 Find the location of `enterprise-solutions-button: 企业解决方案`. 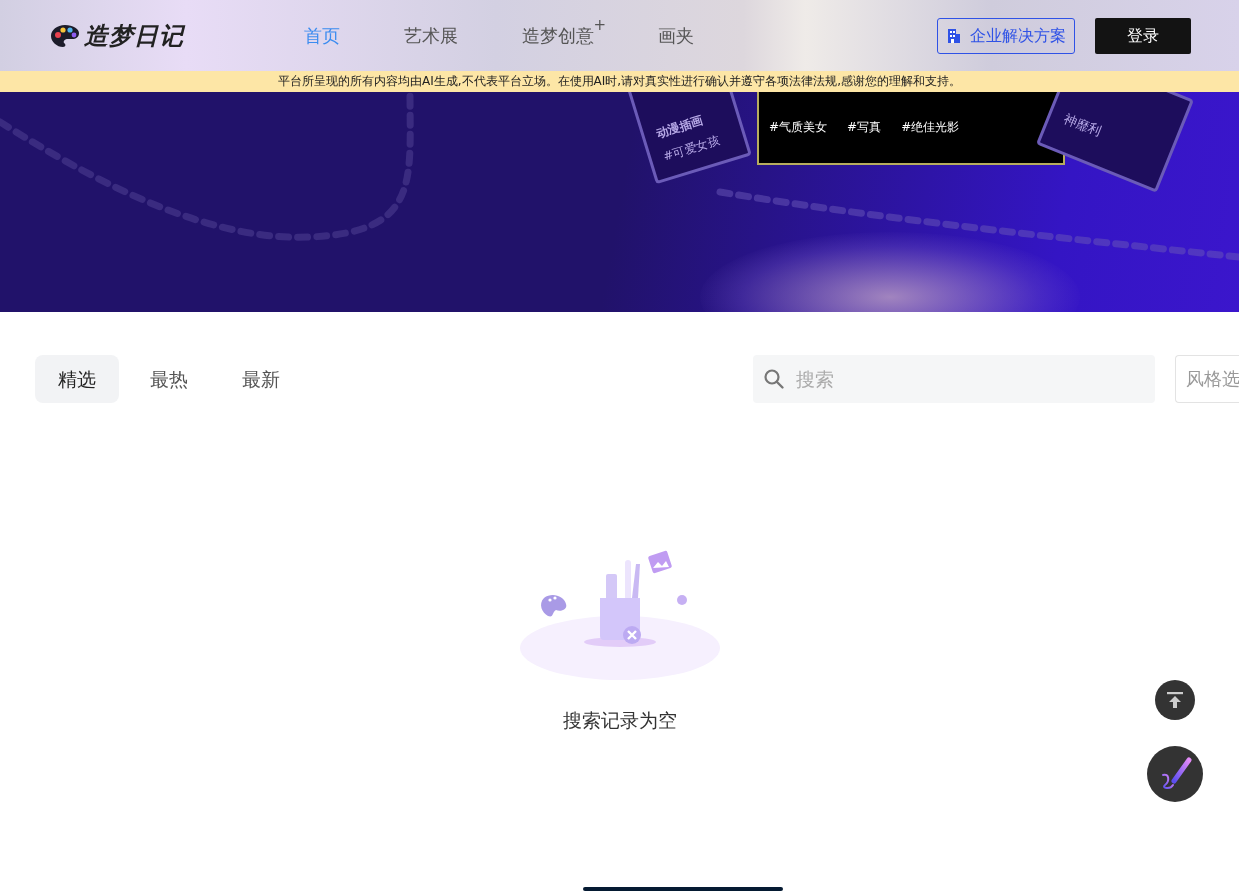

enterprise-solutions-button: 企业解决方案 is located at coordinates (1006, 35).